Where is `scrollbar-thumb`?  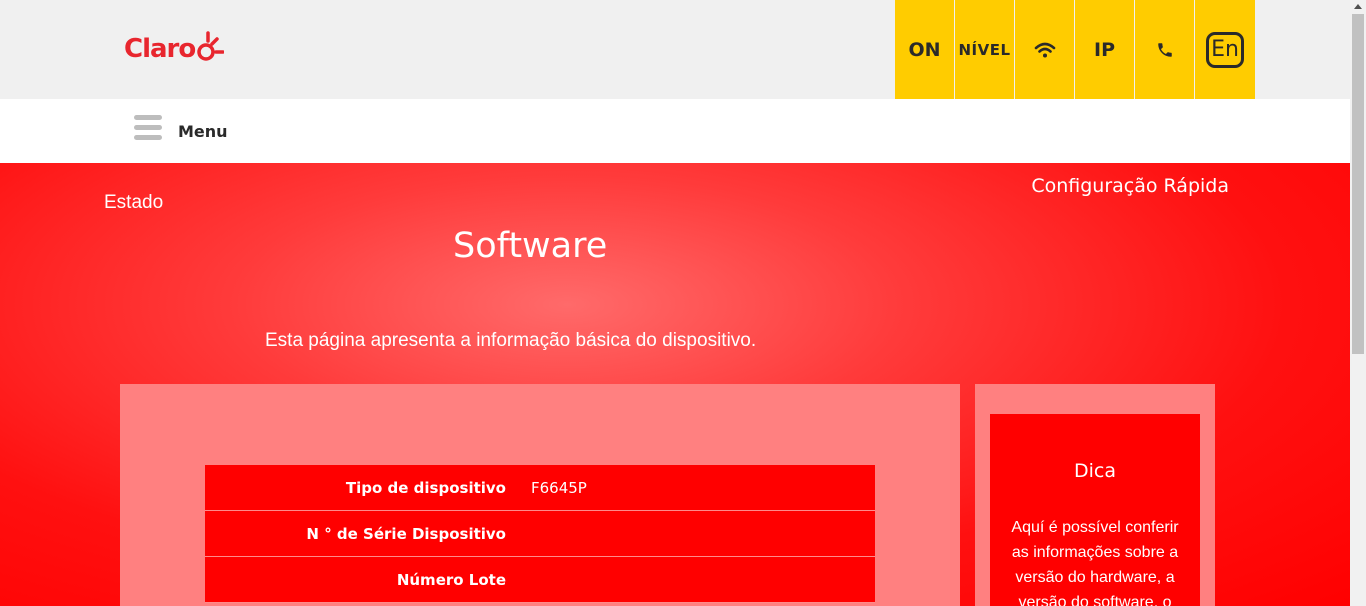 scrollbar-thumb is located at coordinates (1358, 184).